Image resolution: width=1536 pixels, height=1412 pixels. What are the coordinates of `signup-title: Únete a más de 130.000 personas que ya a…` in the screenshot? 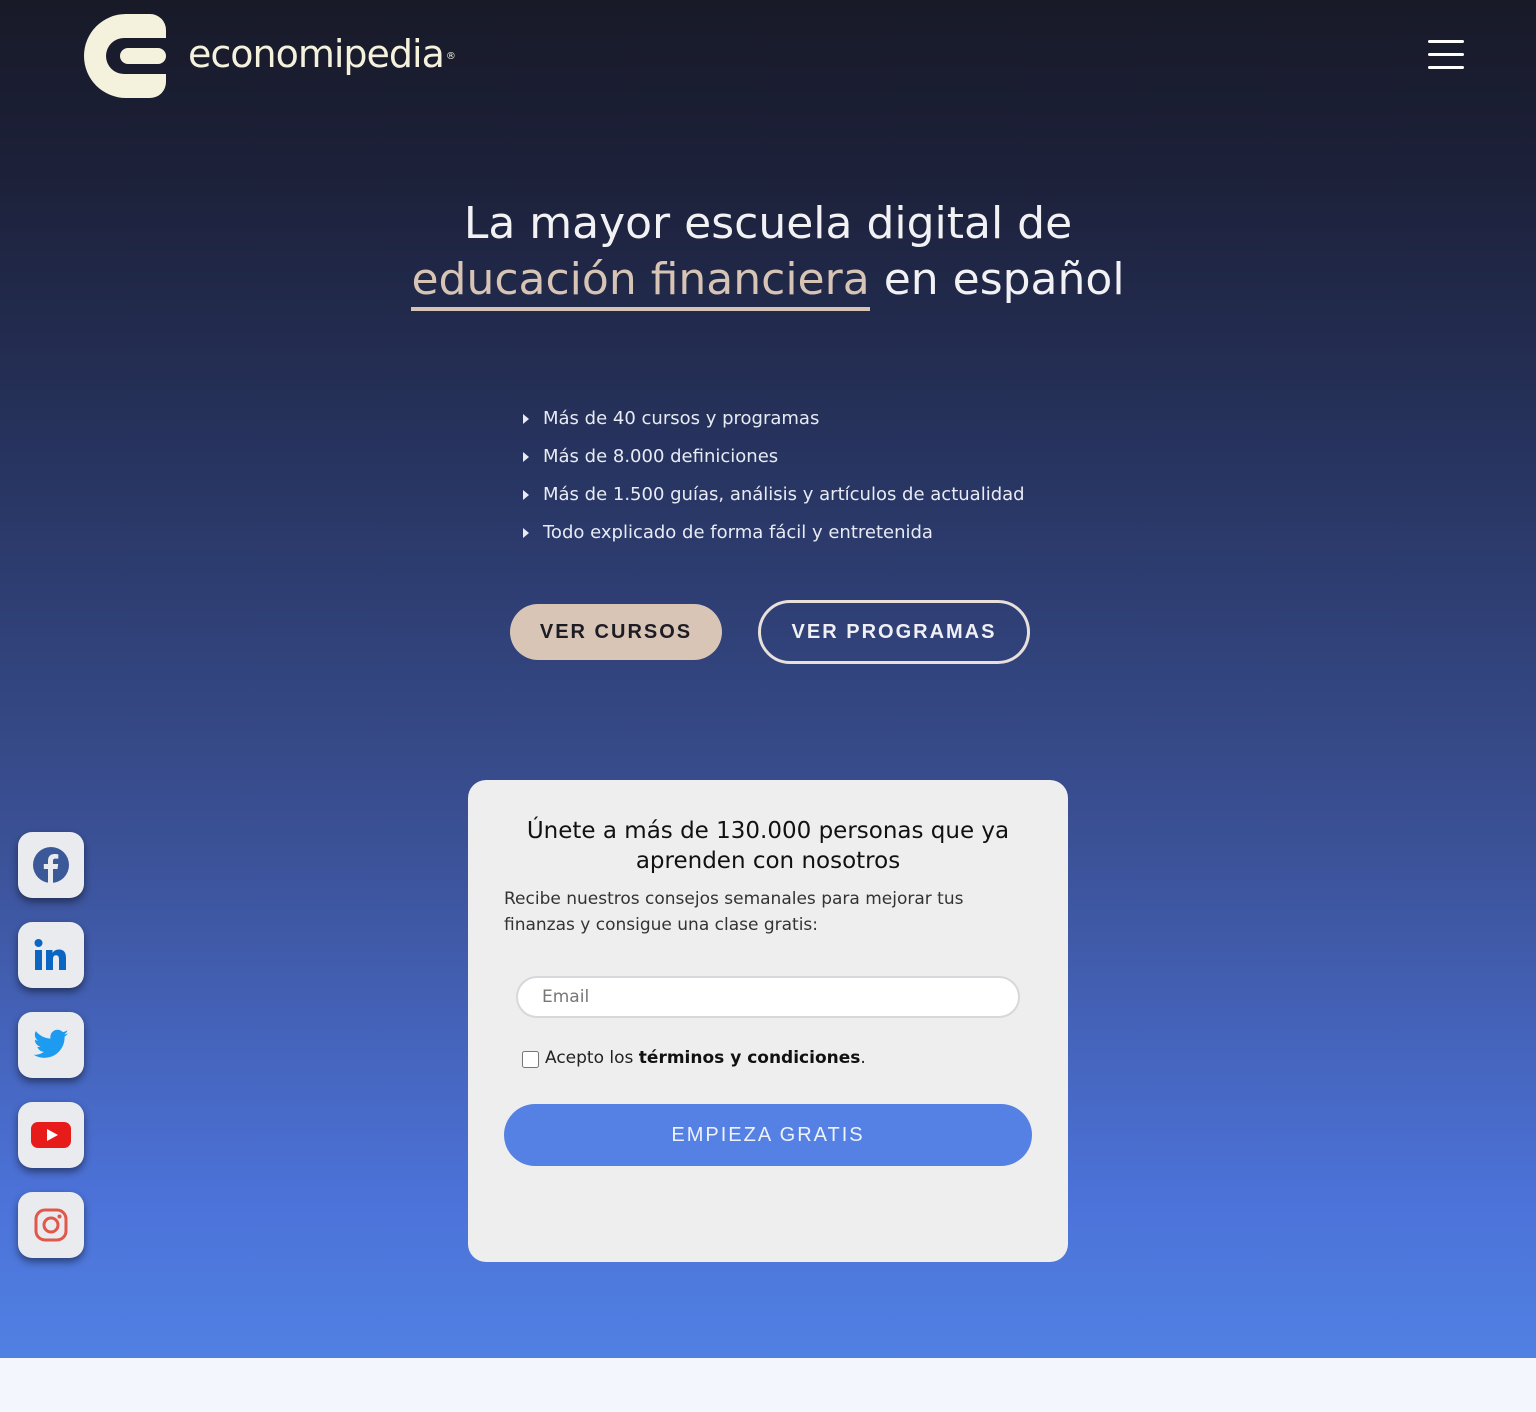 It's located at (768, 846).